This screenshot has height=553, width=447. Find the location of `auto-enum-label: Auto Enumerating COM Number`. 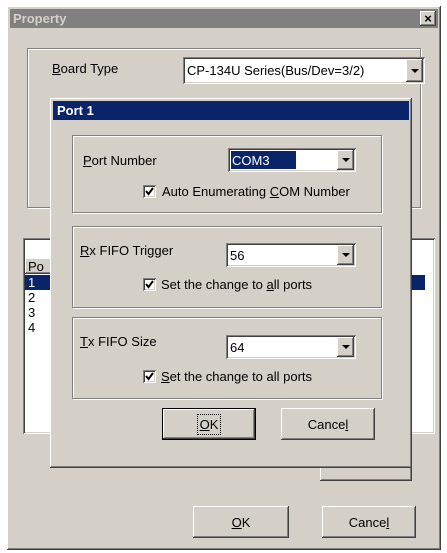

auto-enum-label: Auto Enumerating COM Number is located at coordinates (256, 191).